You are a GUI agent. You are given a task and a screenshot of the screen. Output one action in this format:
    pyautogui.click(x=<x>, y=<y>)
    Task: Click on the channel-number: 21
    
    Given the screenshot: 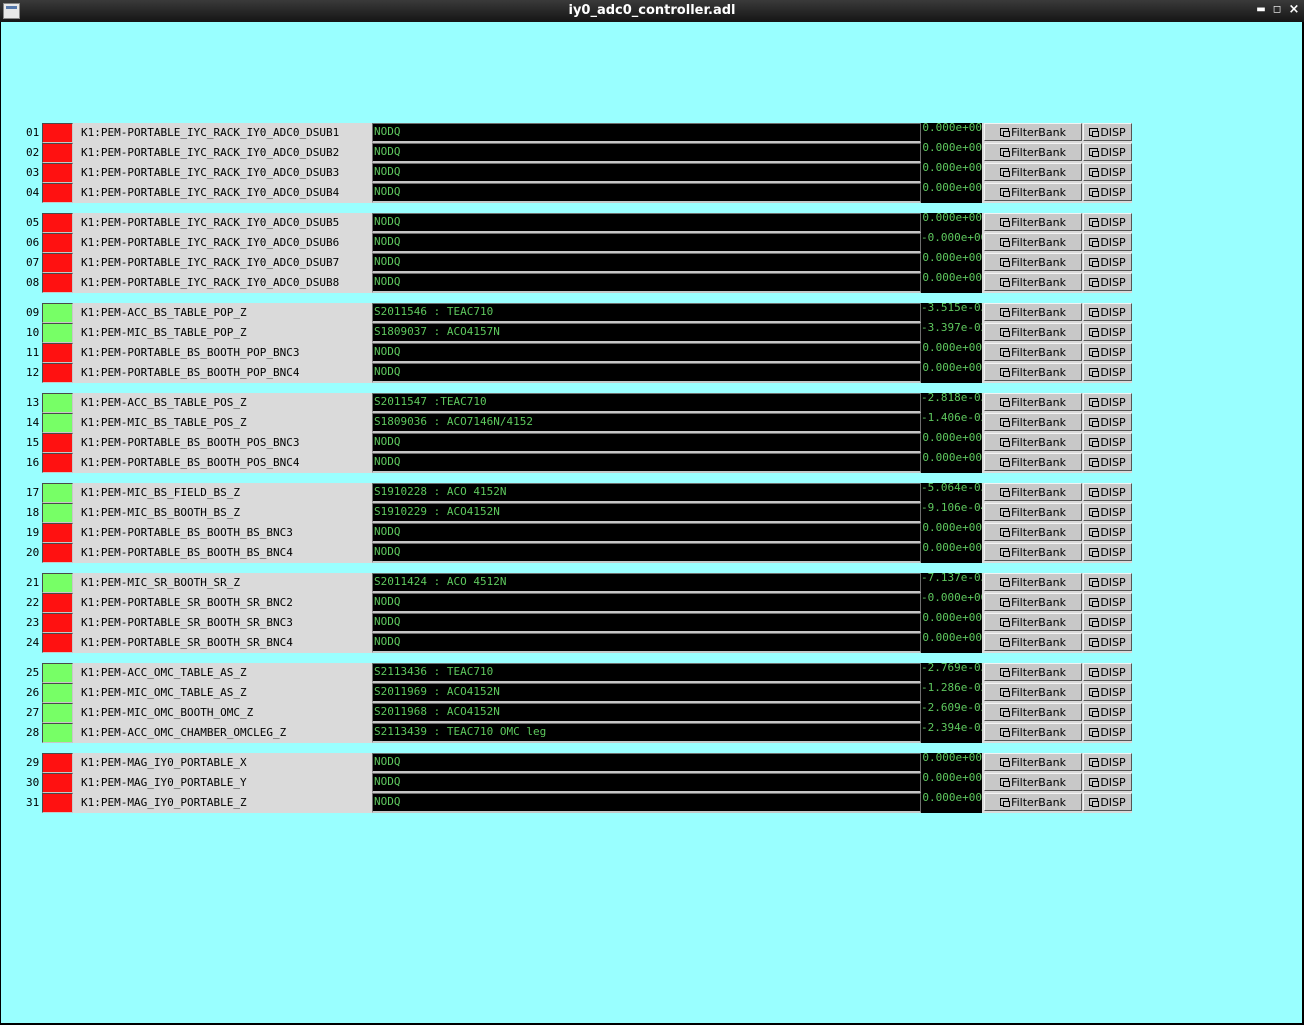 What is the action you would take?
    pyautogui.click(x=33, y=582)
    